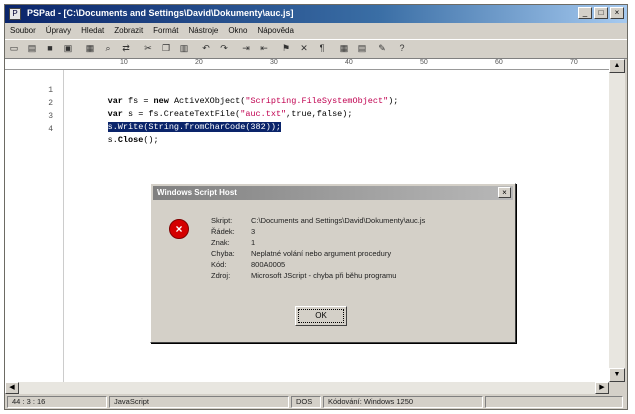 This screenshot has width=635, height=414. Describe the element at coordinates (403, 402) in the screenshot. I see `status-encoding: Kódování: Windows 1250` at that location.